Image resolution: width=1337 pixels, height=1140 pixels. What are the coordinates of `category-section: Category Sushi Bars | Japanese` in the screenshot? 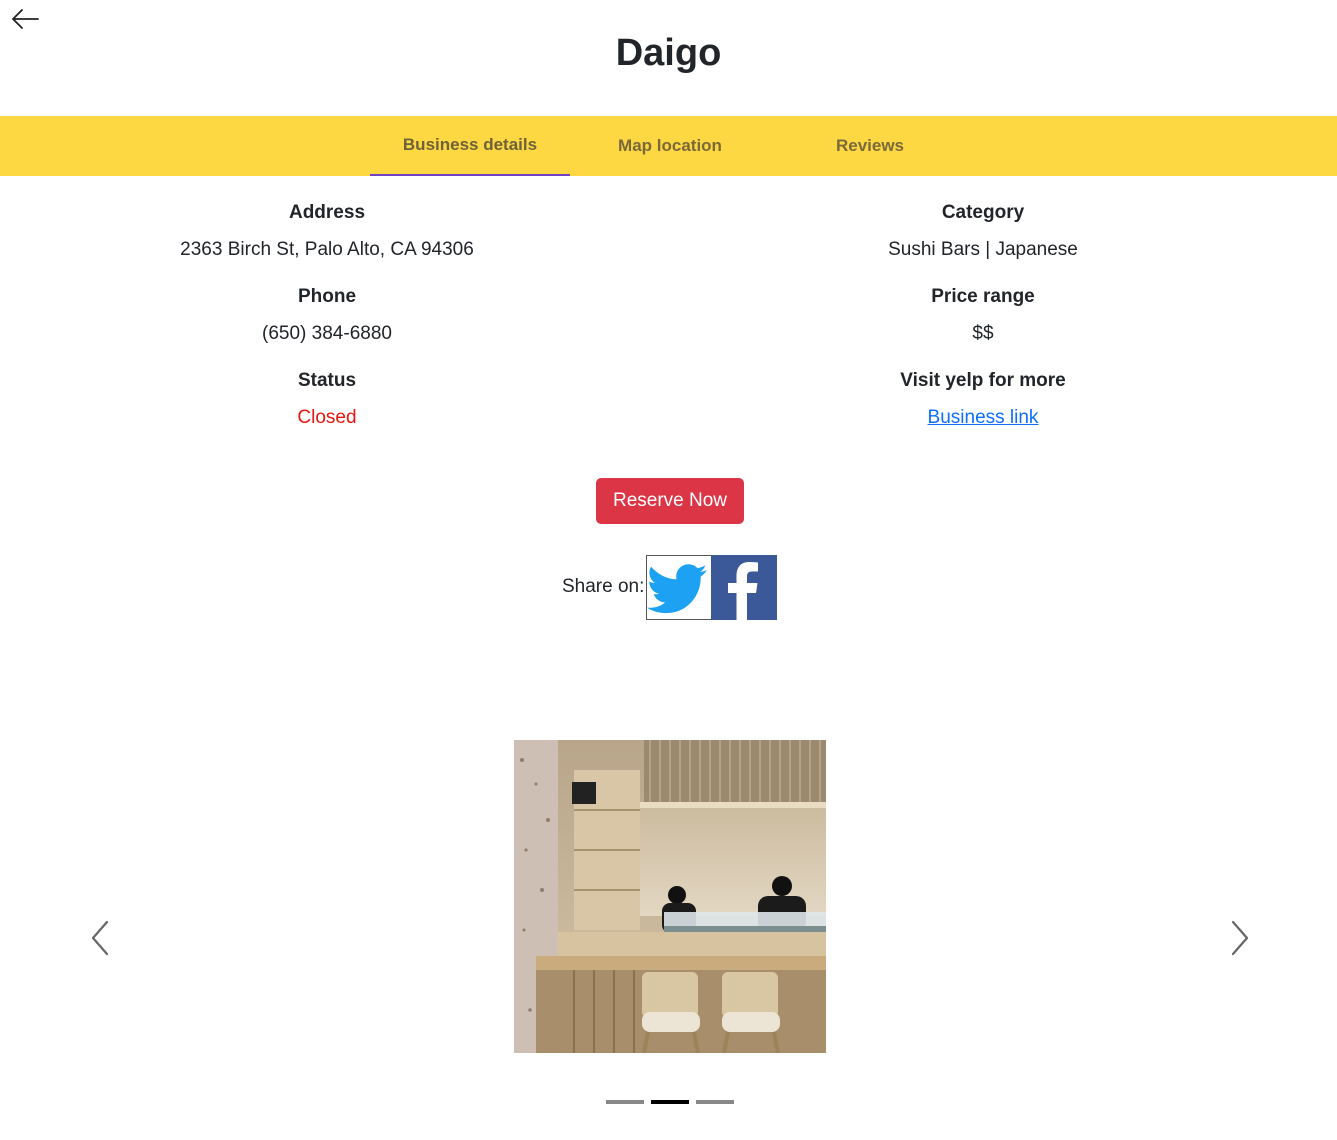 It's located at (983, 231).